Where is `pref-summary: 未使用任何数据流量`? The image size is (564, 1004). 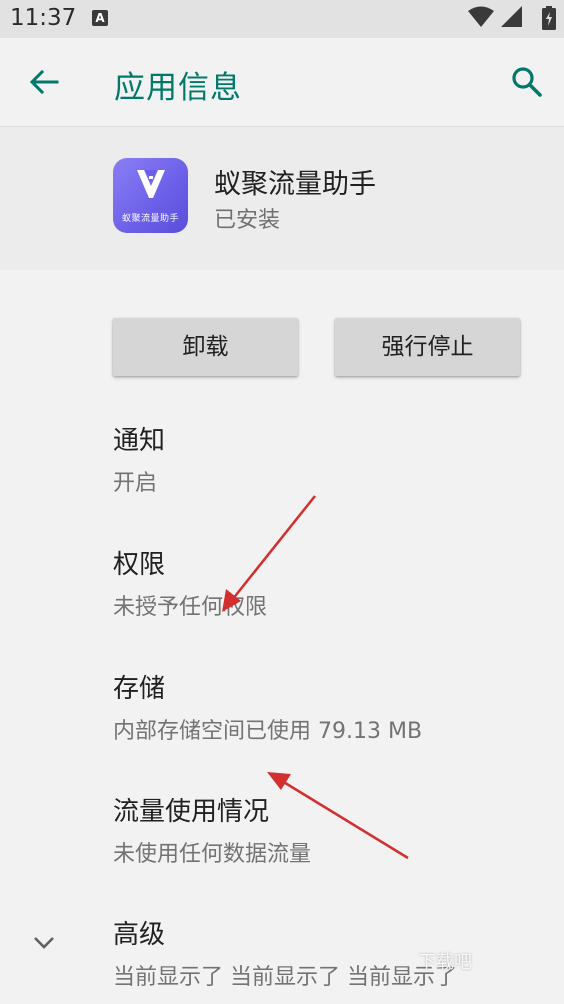 pref-summary: 未使用任何数据流量 is located at coordinates (212, 854).